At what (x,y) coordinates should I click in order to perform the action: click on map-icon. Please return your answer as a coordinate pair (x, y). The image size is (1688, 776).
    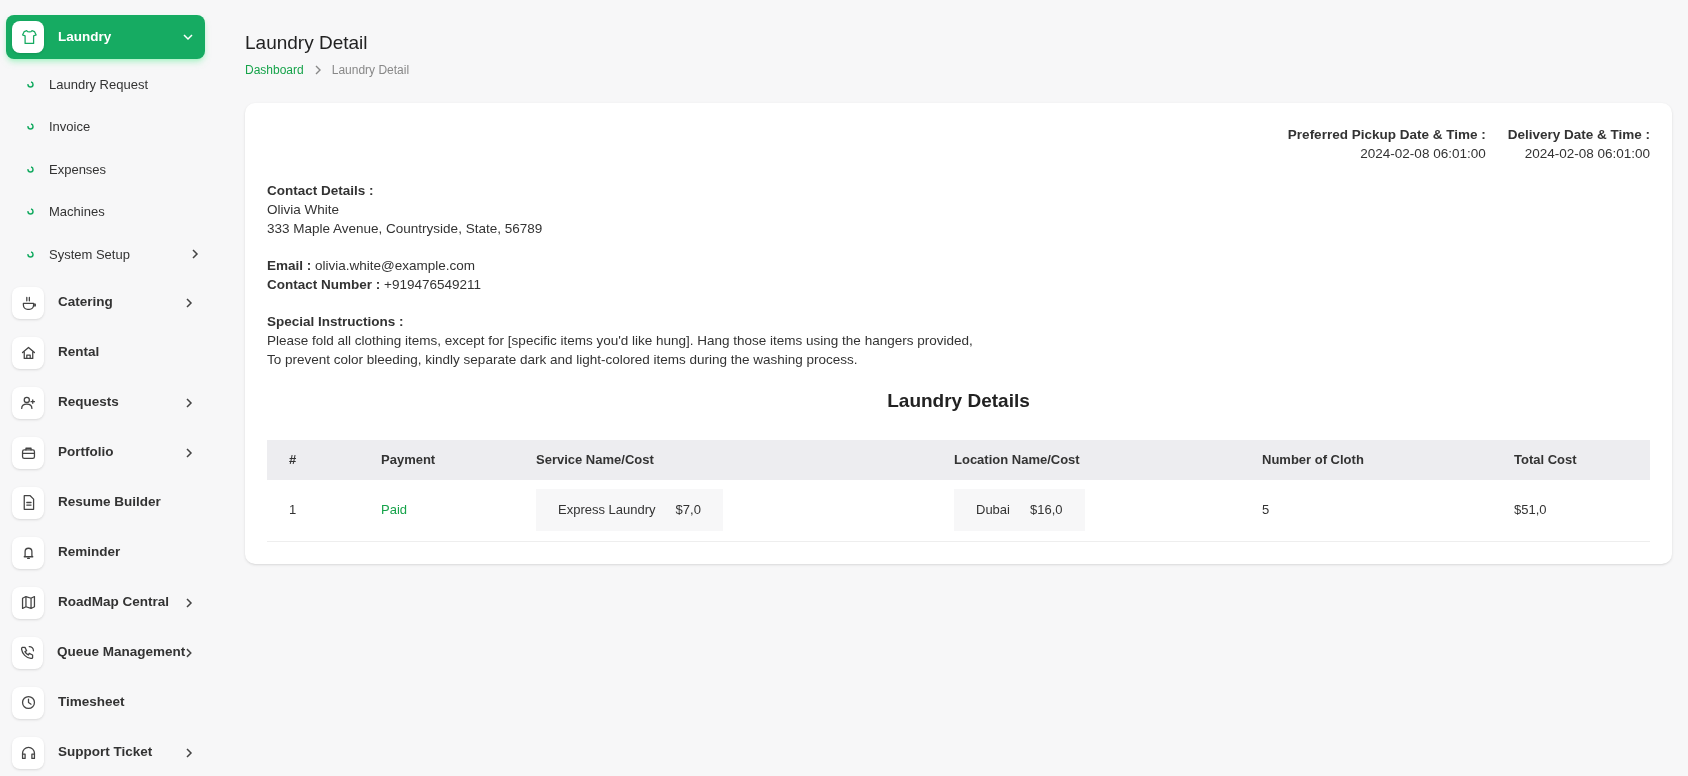
    Looking at the image, I should click on (28, 602).